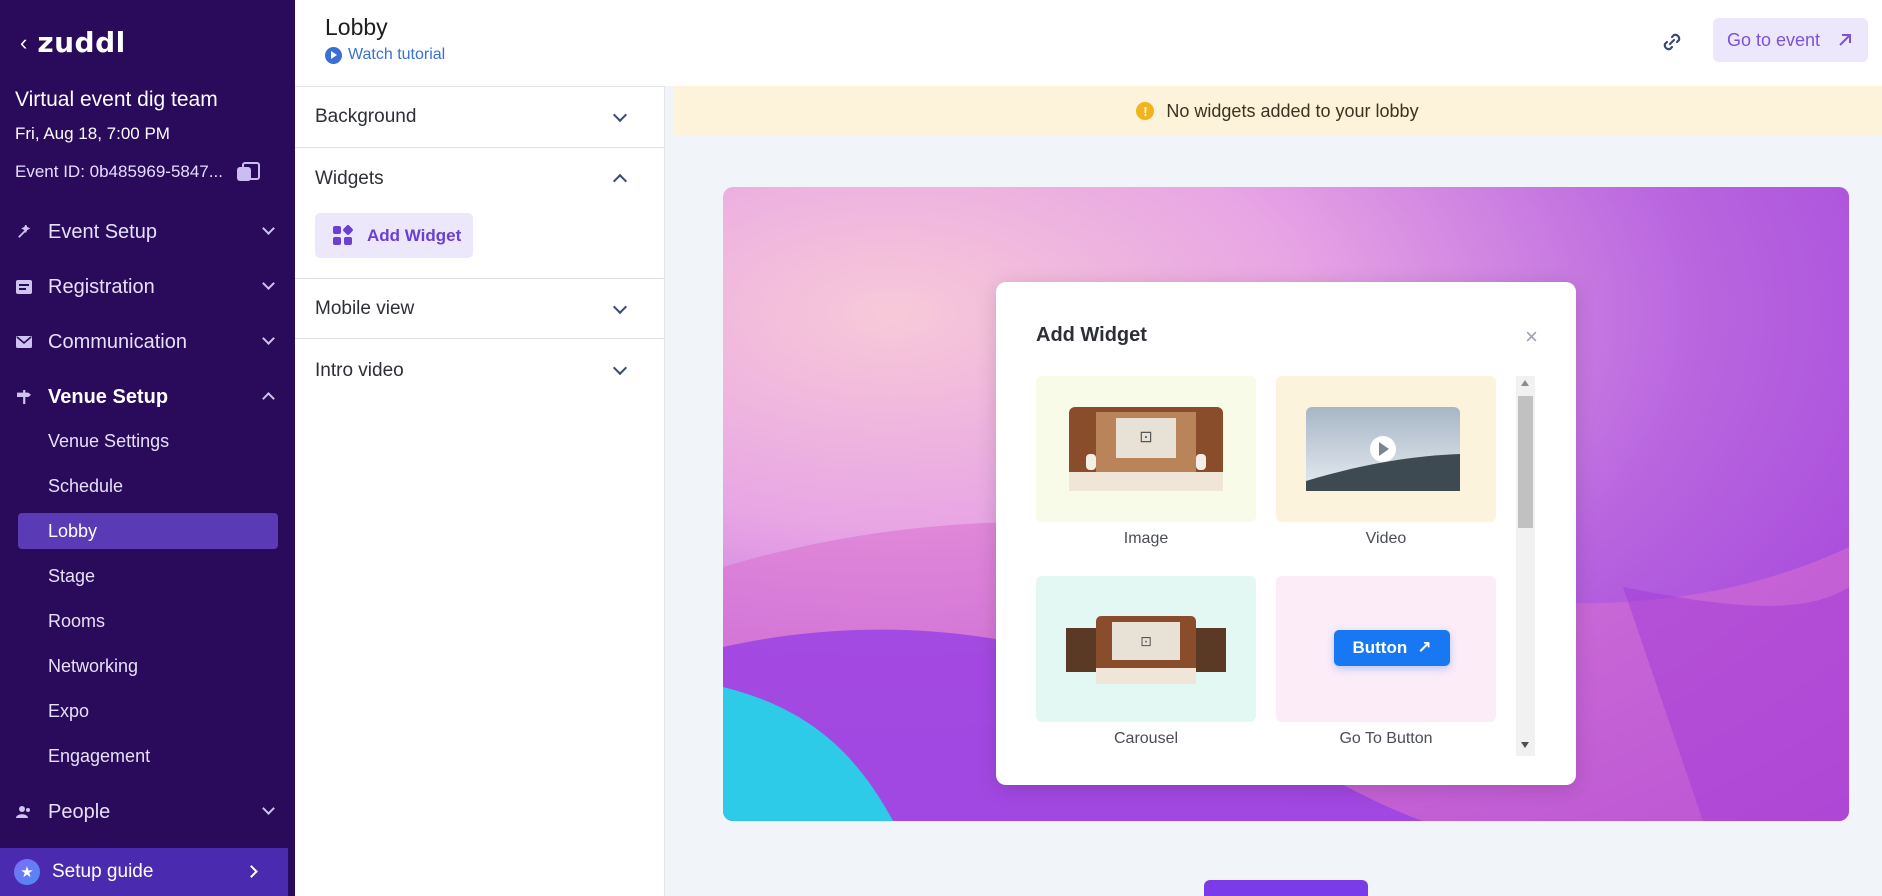 The height and width of the screenshot is (896, 1882). I want to click on scroll-down-icon, so click(1525, 745).